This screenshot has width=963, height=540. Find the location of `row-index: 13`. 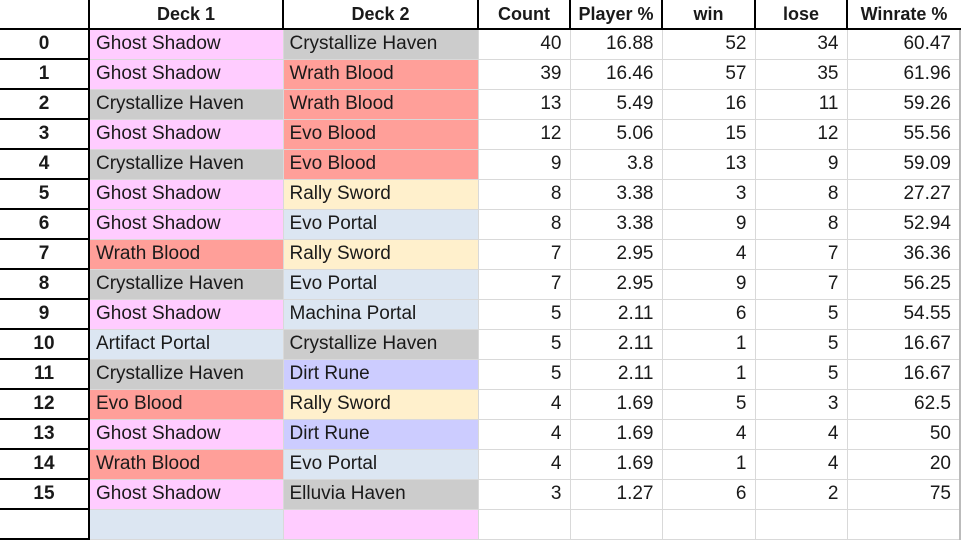

row-index: 13 is located at coordinates (45, 434).